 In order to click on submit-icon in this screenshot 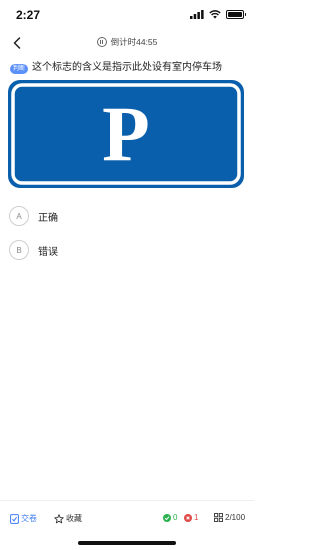, I will do `click(14, 518)`.